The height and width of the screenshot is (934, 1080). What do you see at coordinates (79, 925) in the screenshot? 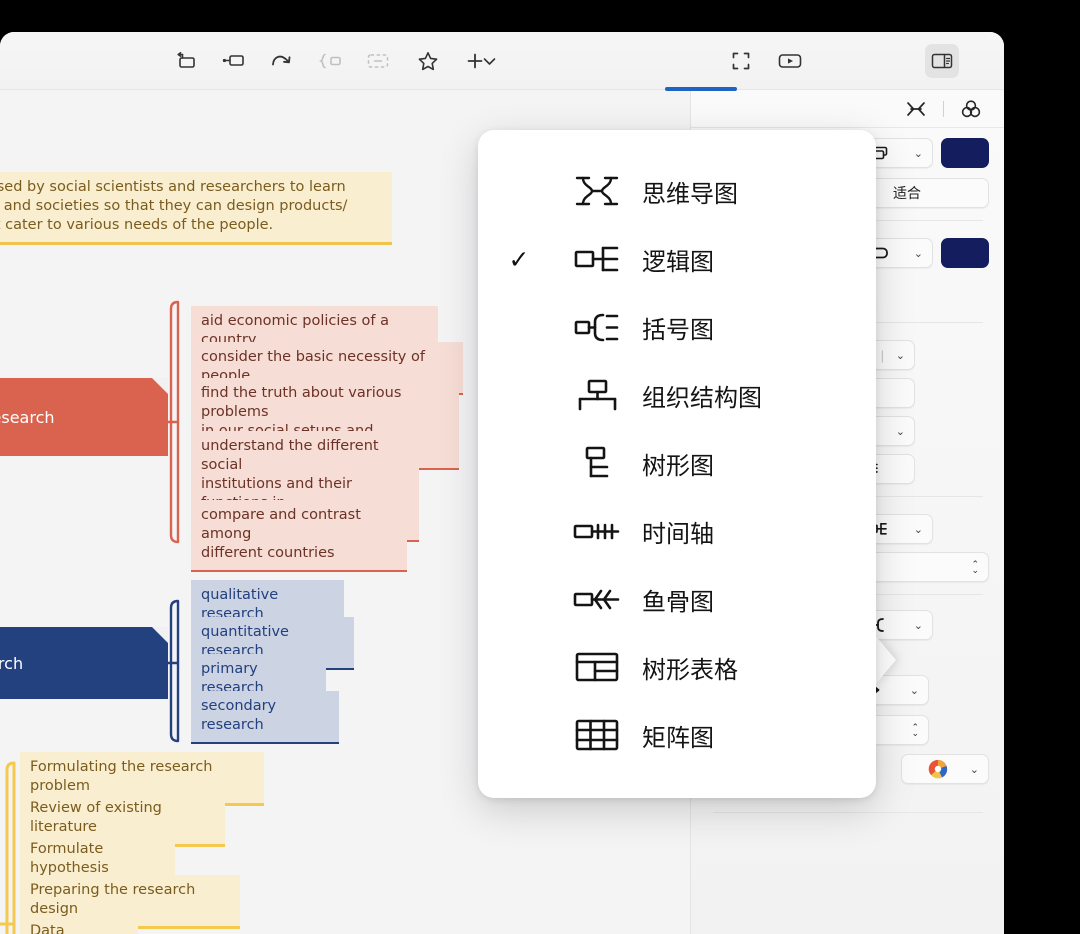
I see `child-node-yellow-5: Data collection` at bounding box center [79, 925].